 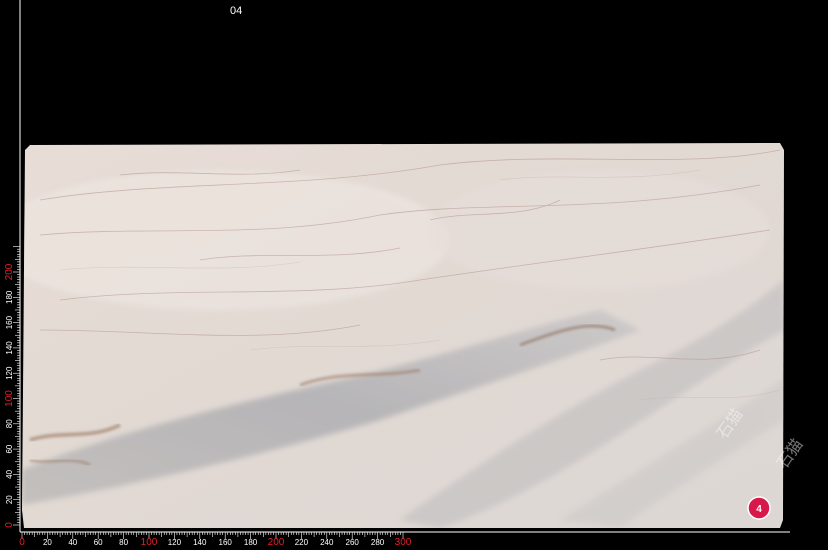 What do you see at coordinates (47, 542) in the screenshot?
I see `ruler-x-label: 20` at bounding box center [47, 542].